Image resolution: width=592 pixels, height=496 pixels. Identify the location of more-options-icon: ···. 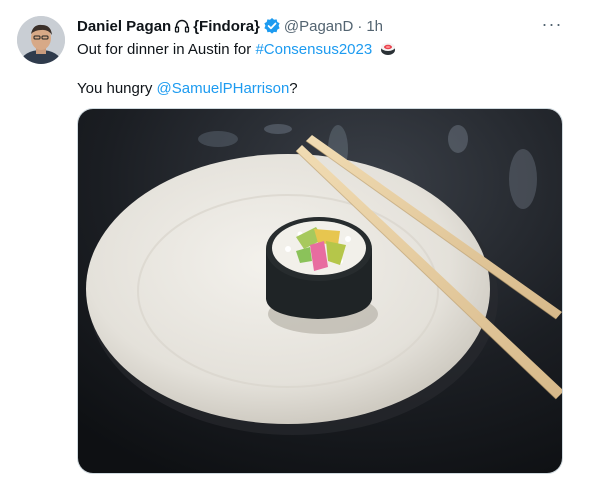
(552, 24).